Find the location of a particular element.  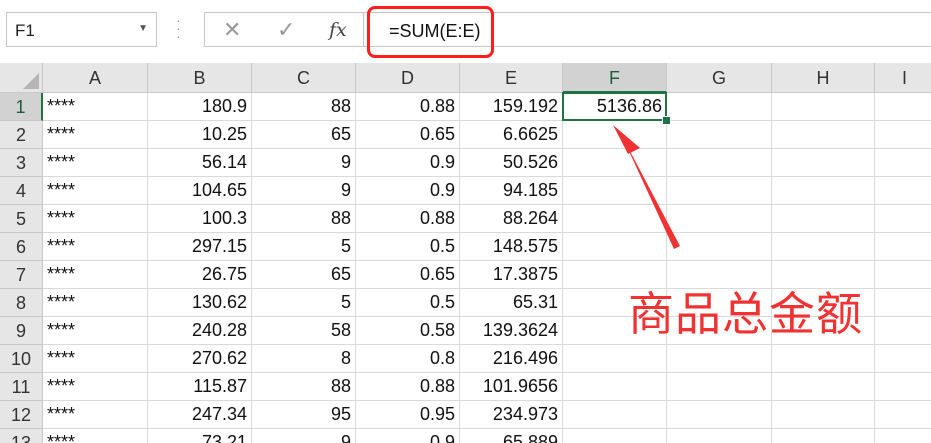

cell-f12 is located at coordinates (615, 415).